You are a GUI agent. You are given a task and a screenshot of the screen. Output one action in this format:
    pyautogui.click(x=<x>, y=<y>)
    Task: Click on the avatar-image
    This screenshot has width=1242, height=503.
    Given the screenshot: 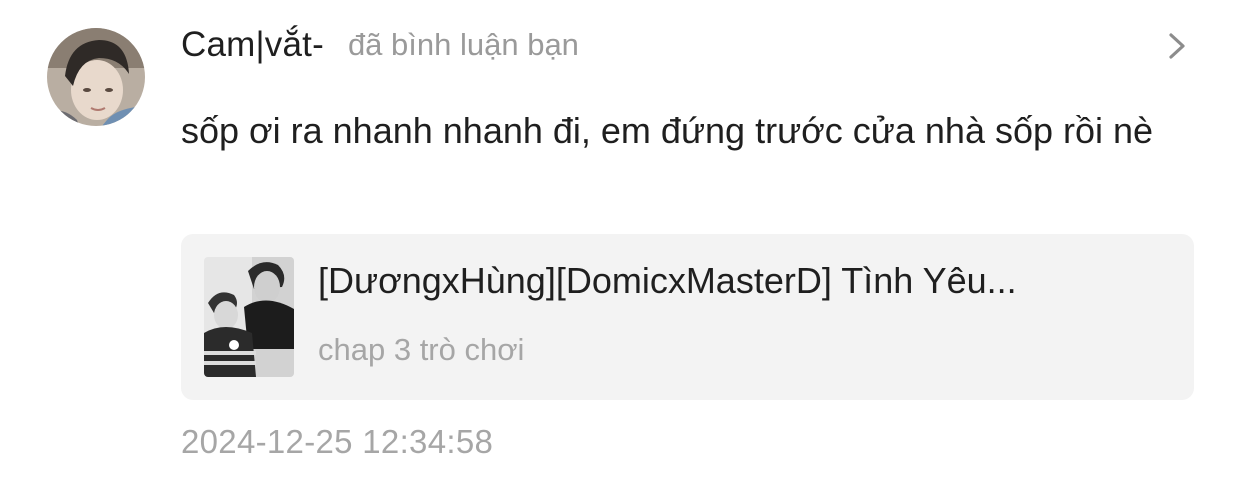 What is the action you would take?
    pyautogui.click(x=96, y=77)
    